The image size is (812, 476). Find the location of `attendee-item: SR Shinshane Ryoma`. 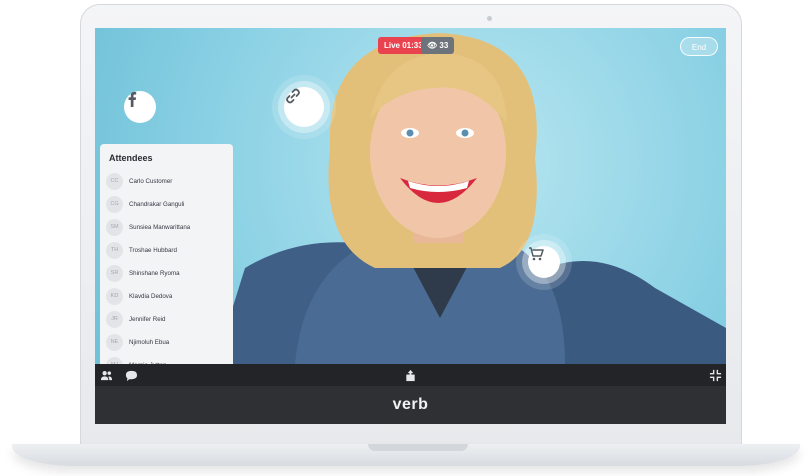

attendee-item: SR Shinshane Ryoma is located at coordinates (168, 273).